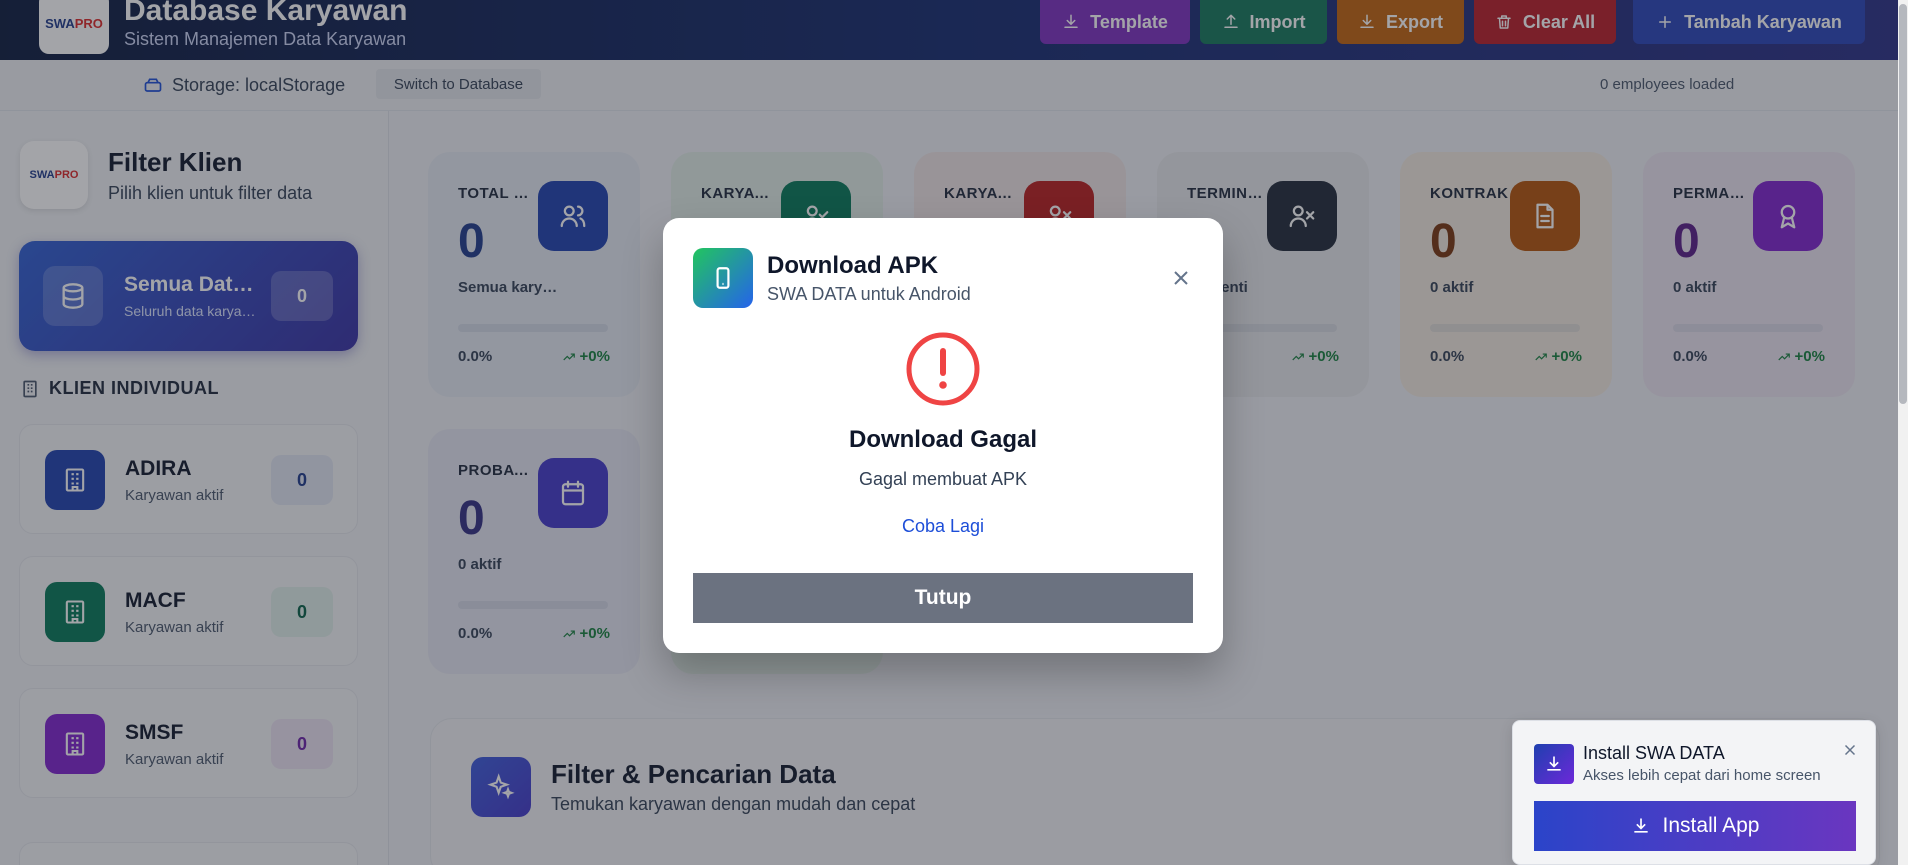 This screenshot has width=1908, height=865. I want to click on error-title: Download Gagal, so click(942, 439).